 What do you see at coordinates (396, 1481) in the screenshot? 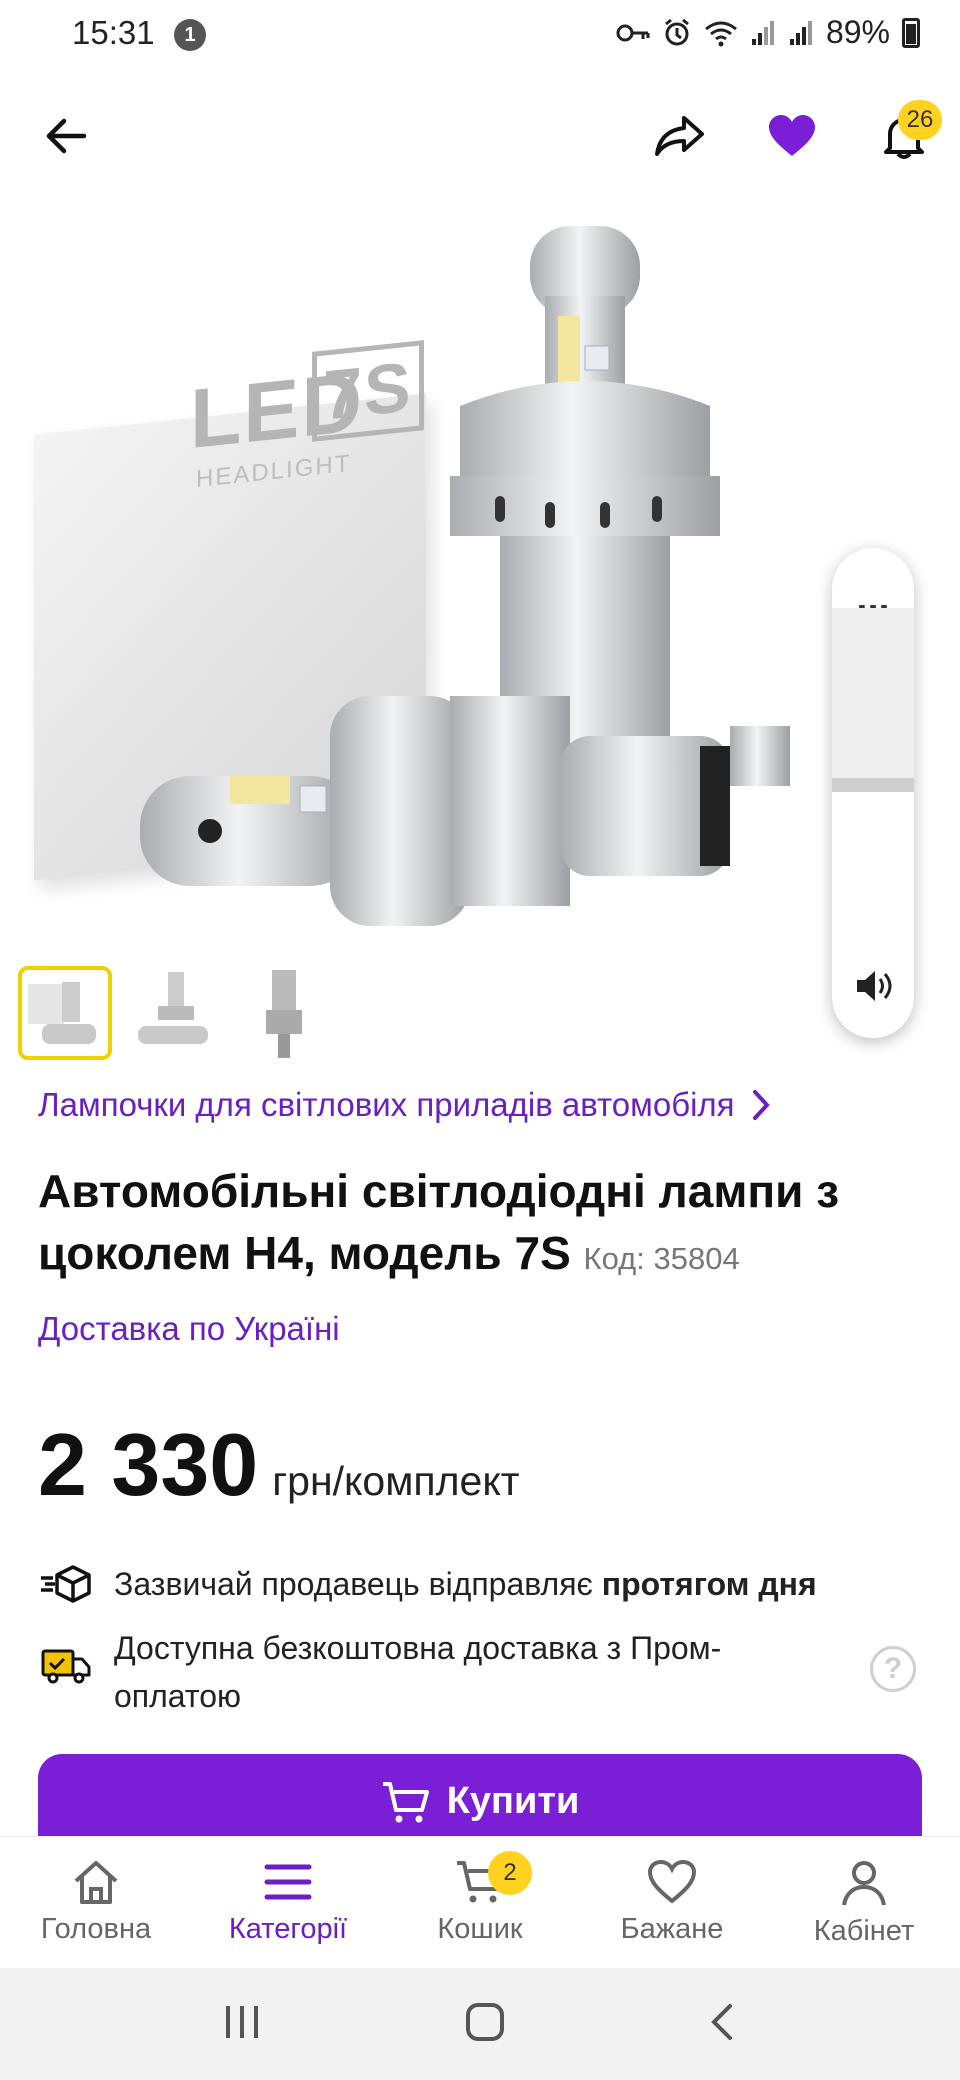
I see `price-unit: грн/комплект` at bounding box center [396, 1481].